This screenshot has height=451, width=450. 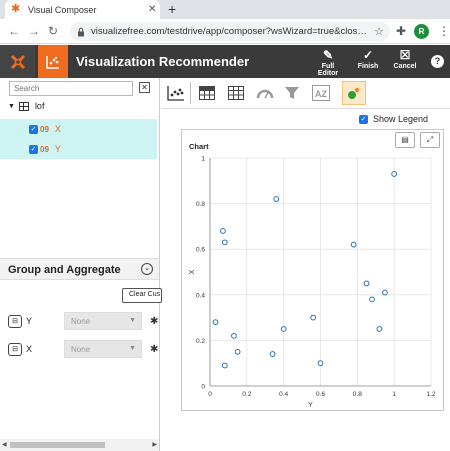 I want to click on show-legend-label: Show Legend, so click(x=401, y=119).